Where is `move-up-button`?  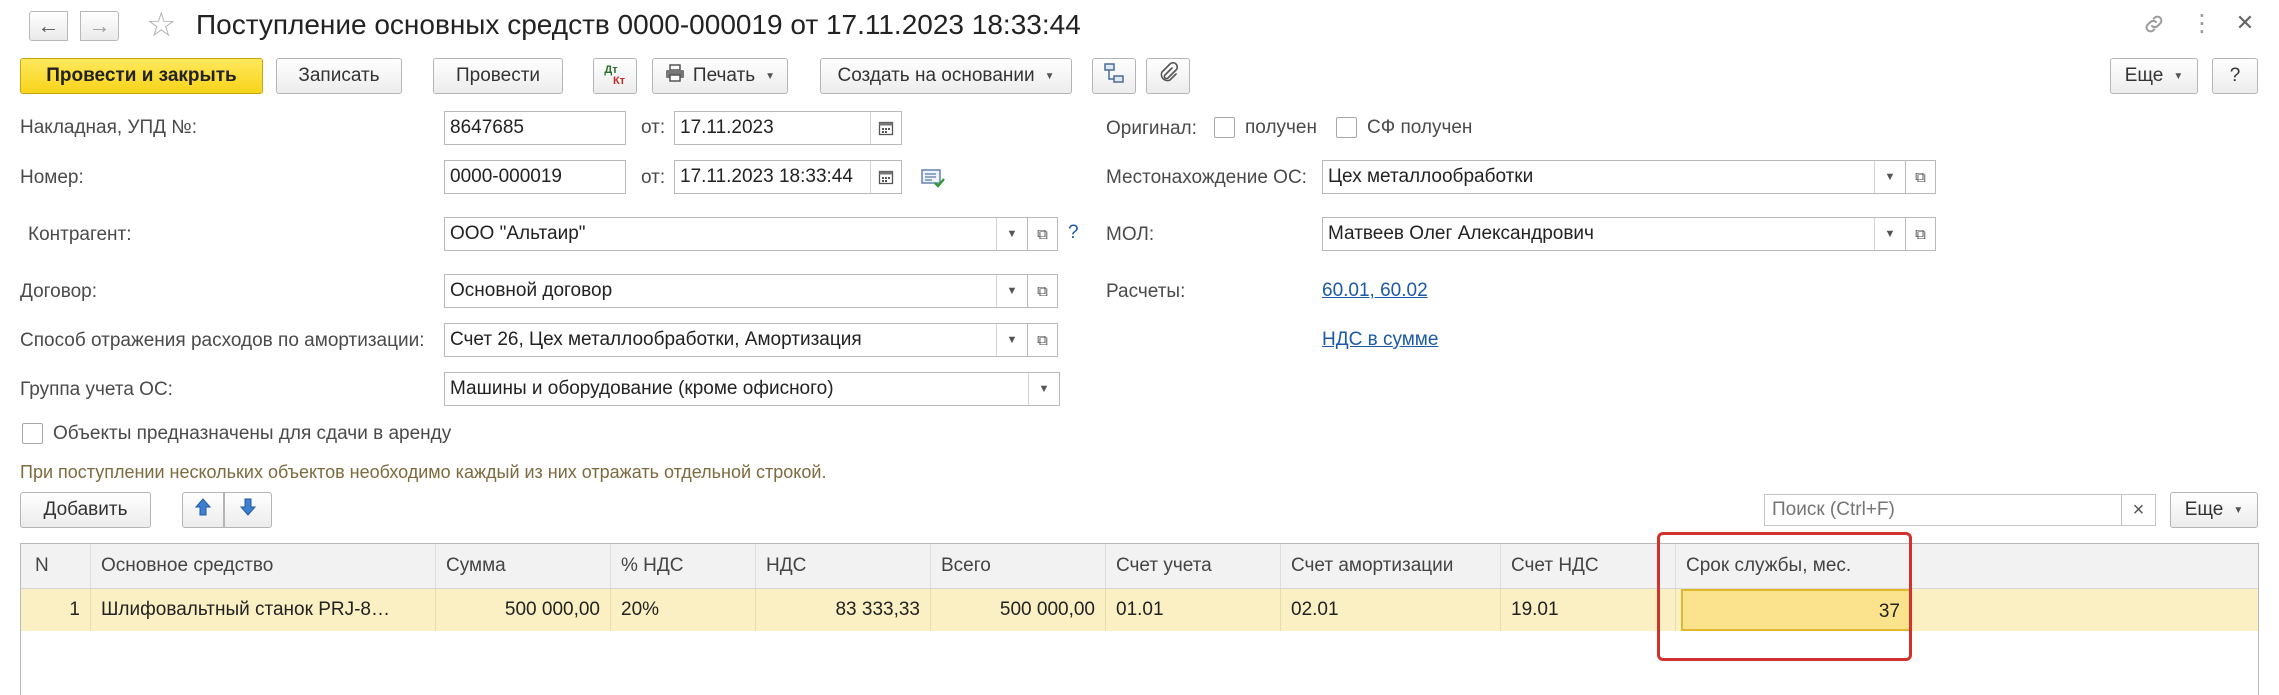
move-up-button is located at coordinates (203, 510).